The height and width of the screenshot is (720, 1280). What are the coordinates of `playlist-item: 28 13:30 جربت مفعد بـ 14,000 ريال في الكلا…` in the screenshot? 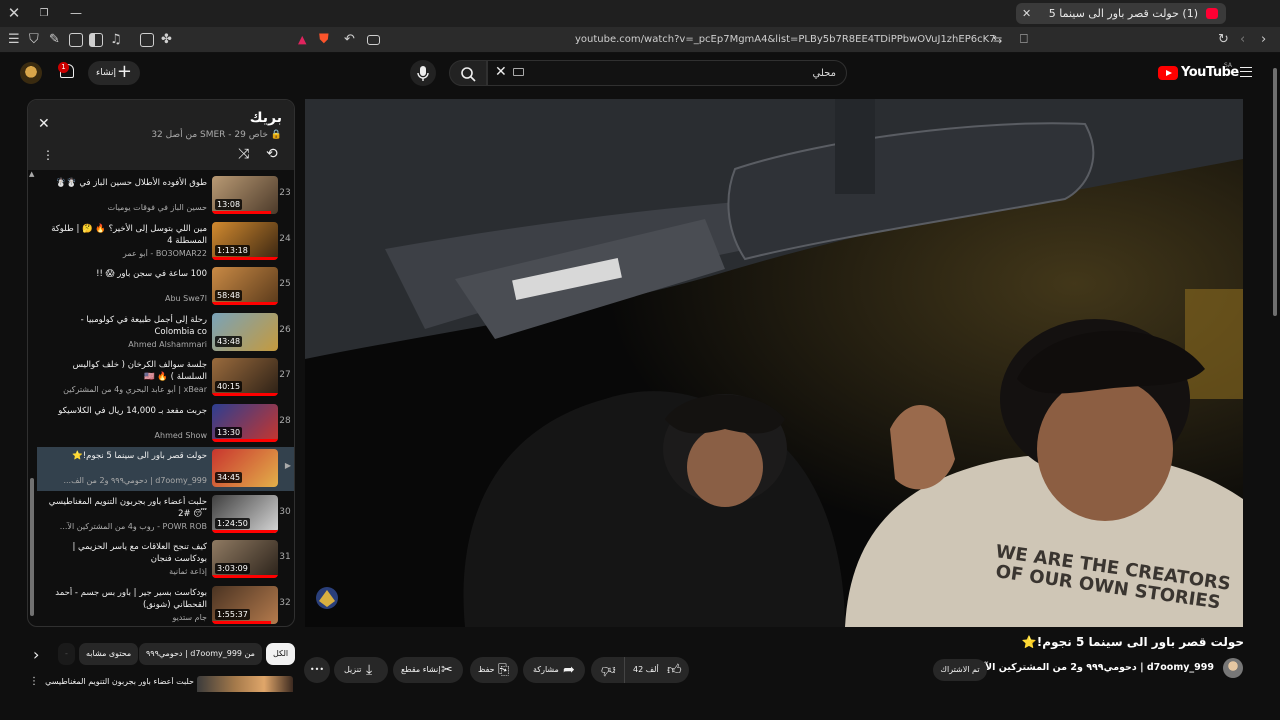 It's located at (165, 424).